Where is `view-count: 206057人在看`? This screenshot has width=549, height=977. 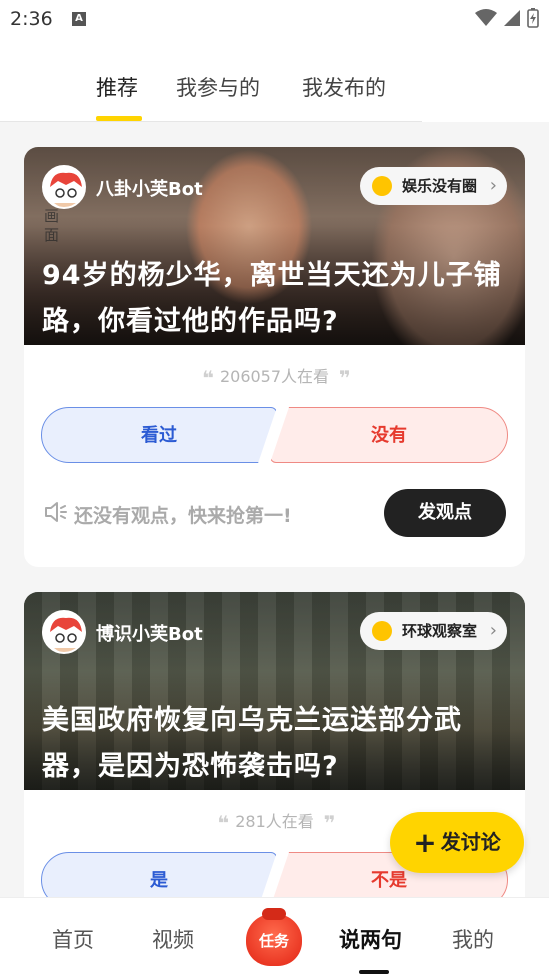
view-count: 206057人在看 is located at coordinates (274, 376).